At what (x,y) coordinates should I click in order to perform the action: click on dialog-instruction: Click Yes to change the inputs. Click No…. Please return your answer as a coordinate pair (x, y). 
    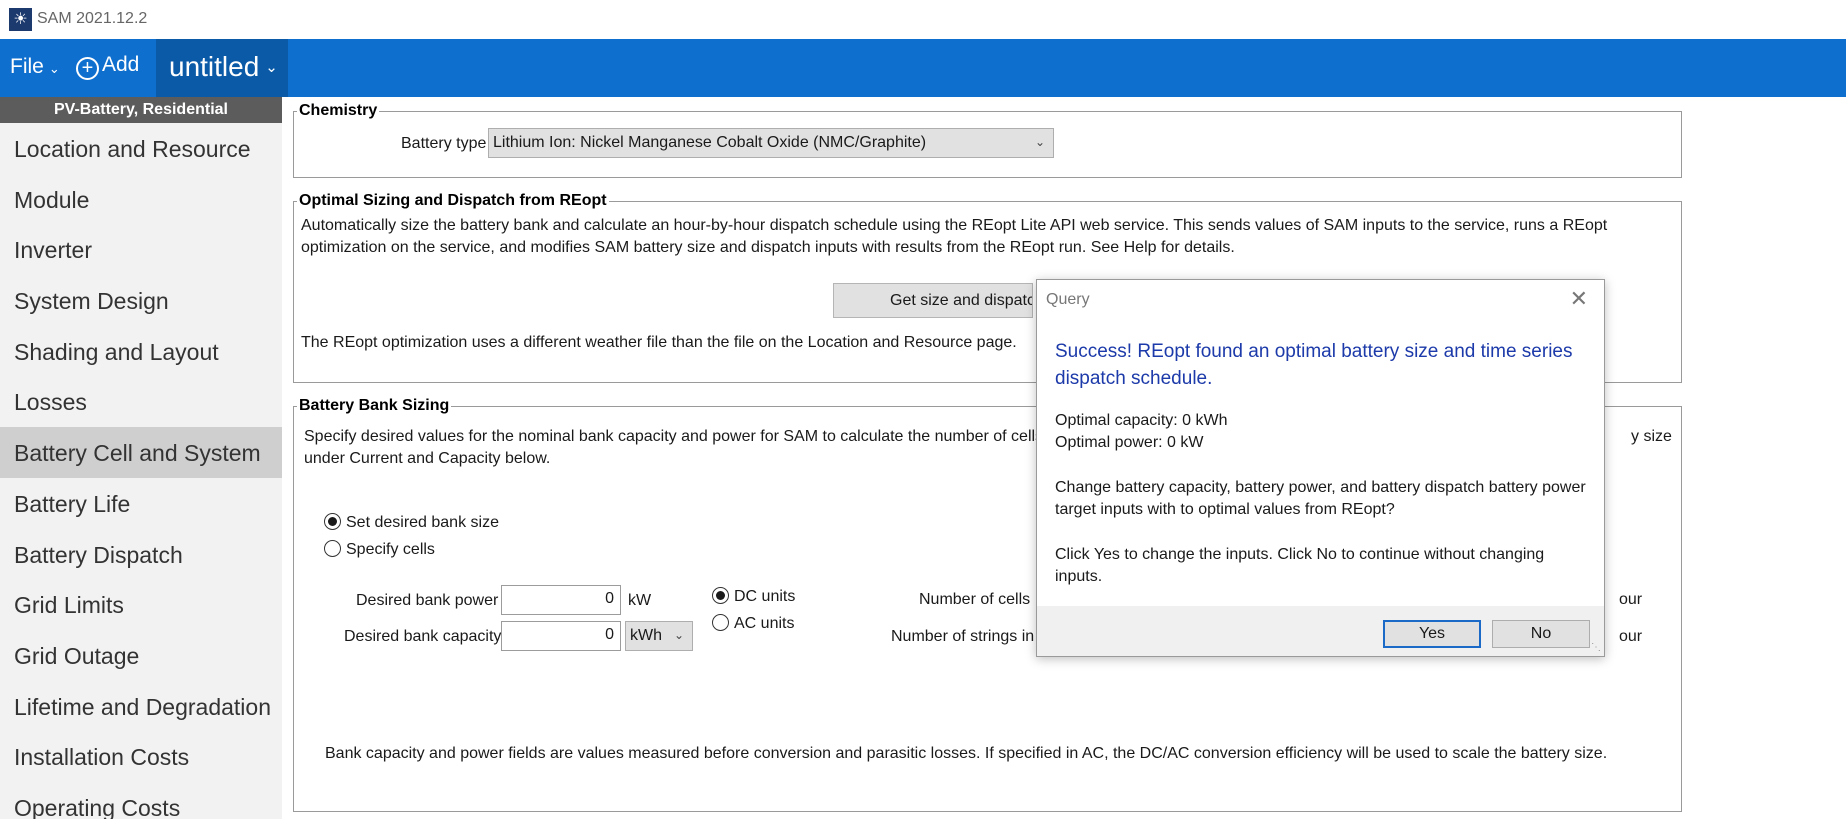
    Looking at the image, I should click on (1300, 565).